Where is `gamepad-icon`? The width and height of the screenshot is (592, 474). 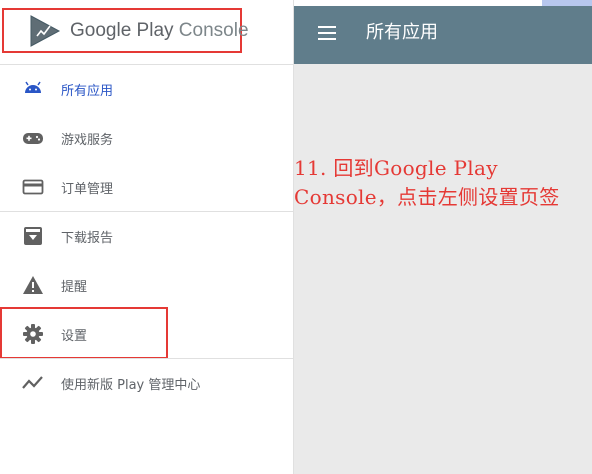
gamepad-icon is located at coordinates (33, 138).